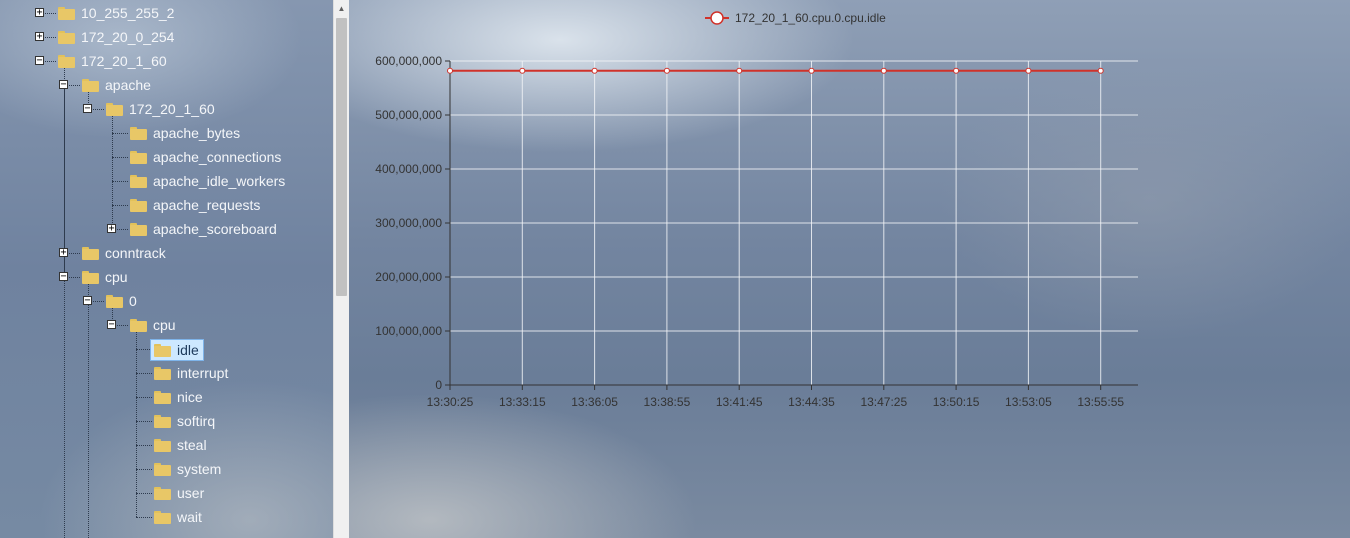 This screenshot has width=1350, height=538. What do you see at coordinates (180, 445) in the screenshot?
I see `tree-node-steal: steal` at bounding box center [180, 445].